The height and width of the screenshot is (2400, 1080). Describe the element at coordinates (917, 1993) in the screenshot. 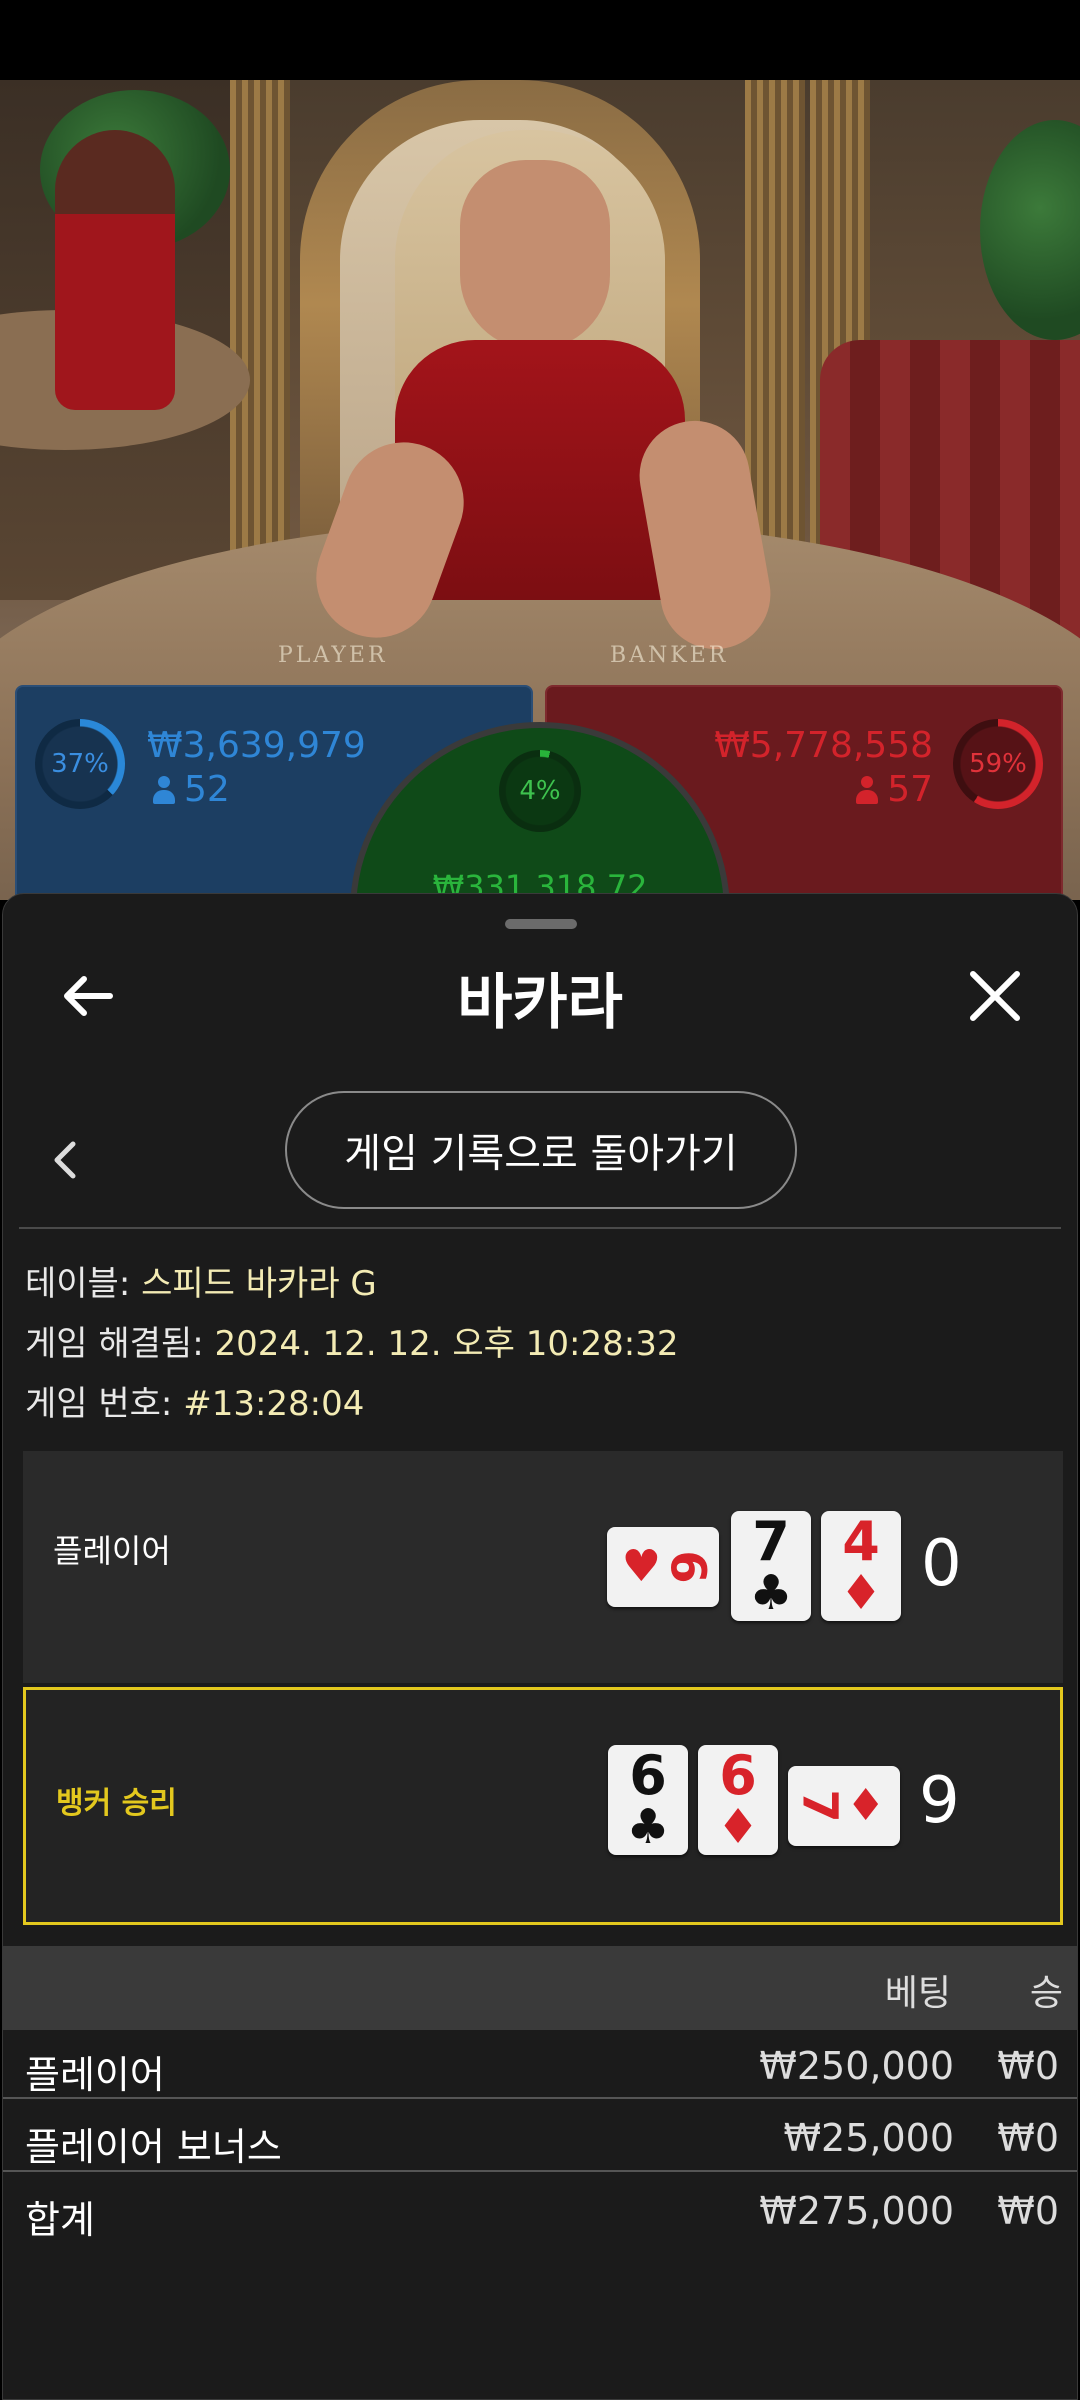

I see `bet-column-header: 베팅` at that location.